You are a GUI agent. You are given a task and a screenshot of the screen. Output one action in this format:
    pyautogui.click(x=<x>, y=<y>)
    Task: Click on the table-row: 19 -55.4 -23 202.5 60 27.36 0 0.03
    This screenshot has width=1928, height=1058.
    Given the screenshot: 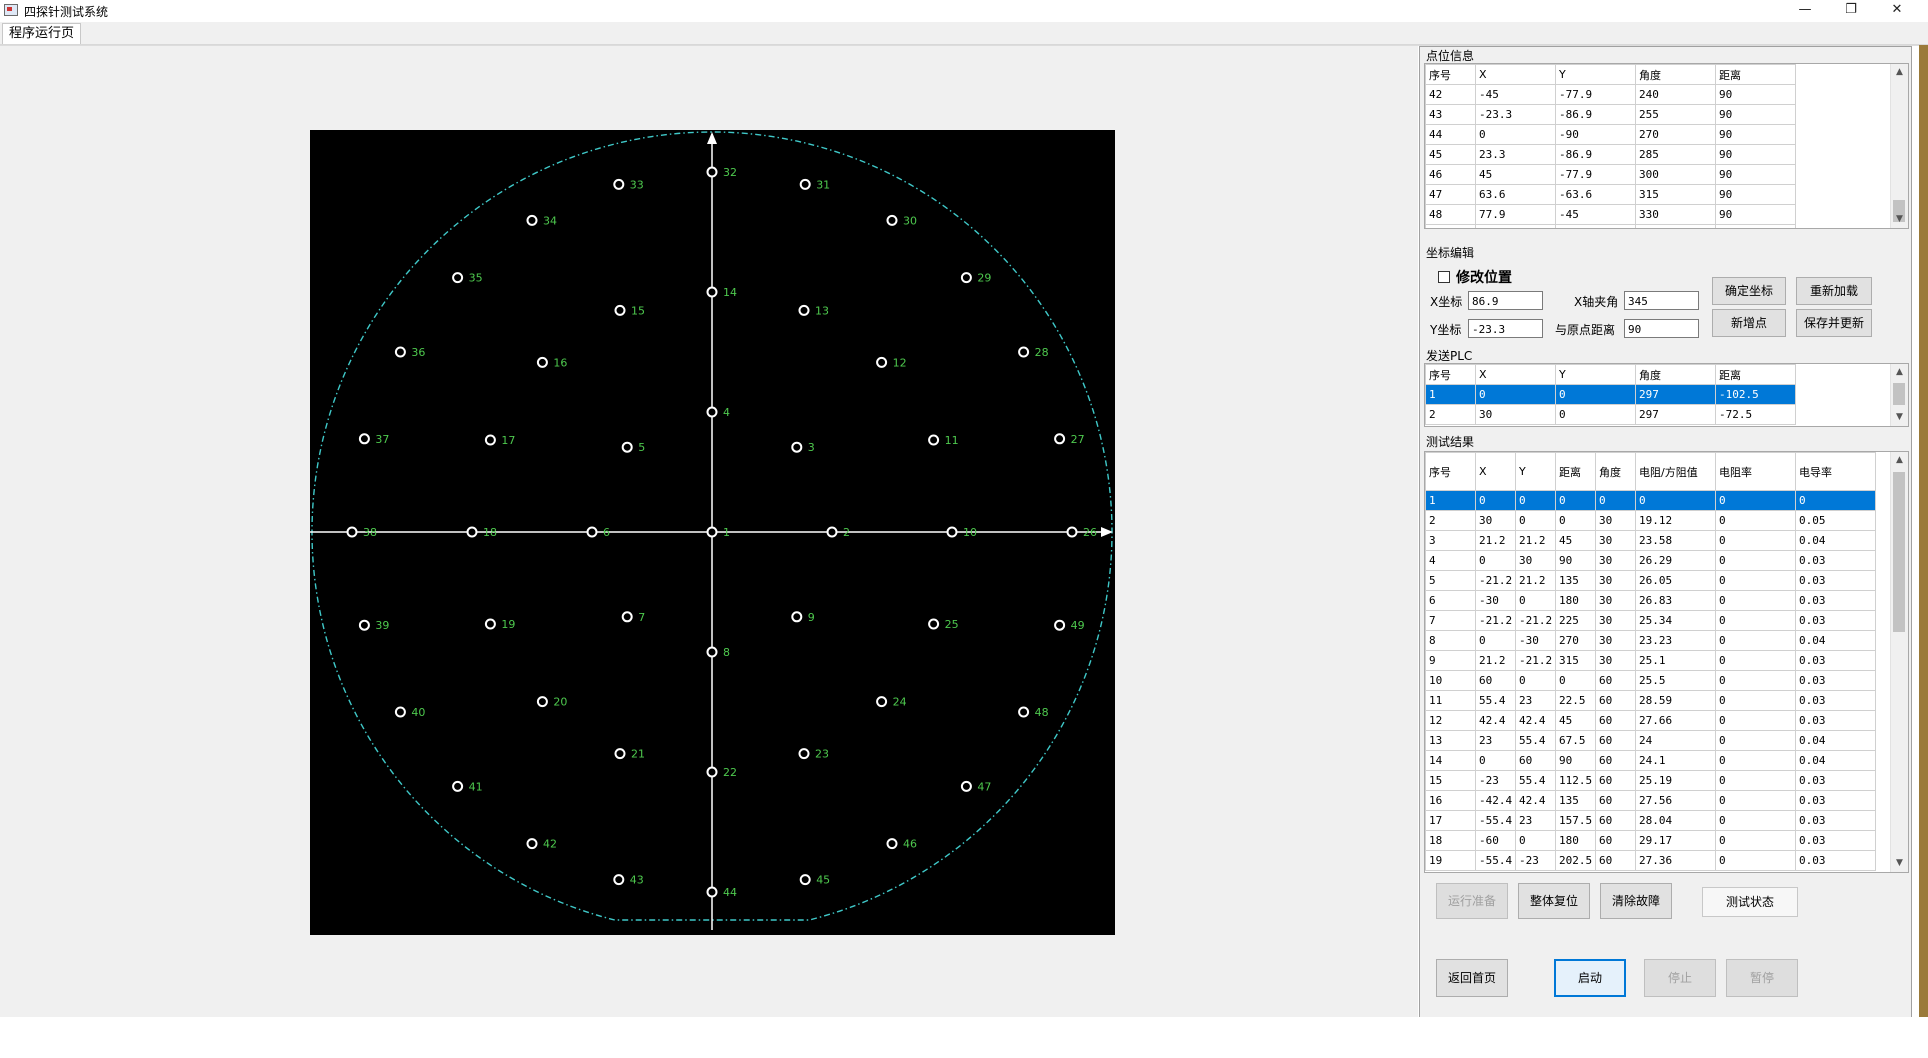 What is the action you would take?
    pyautogui.click(x=1650, y=860)
    